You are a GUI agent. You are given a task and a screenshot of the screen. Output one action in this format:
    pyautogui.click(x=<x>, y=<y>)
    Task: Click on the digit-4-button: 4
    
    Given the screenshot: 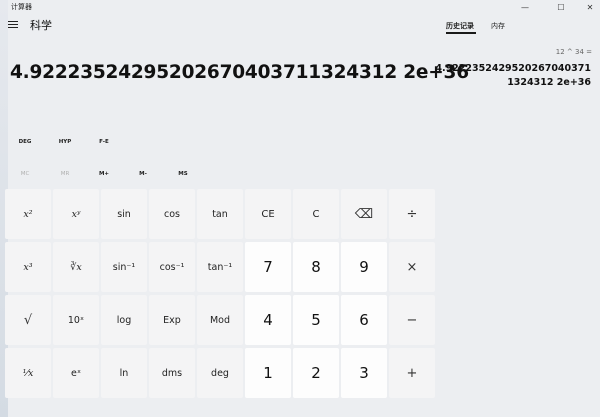 What is the action you would take?
    pyautogui.click(x=268, y=320)
    